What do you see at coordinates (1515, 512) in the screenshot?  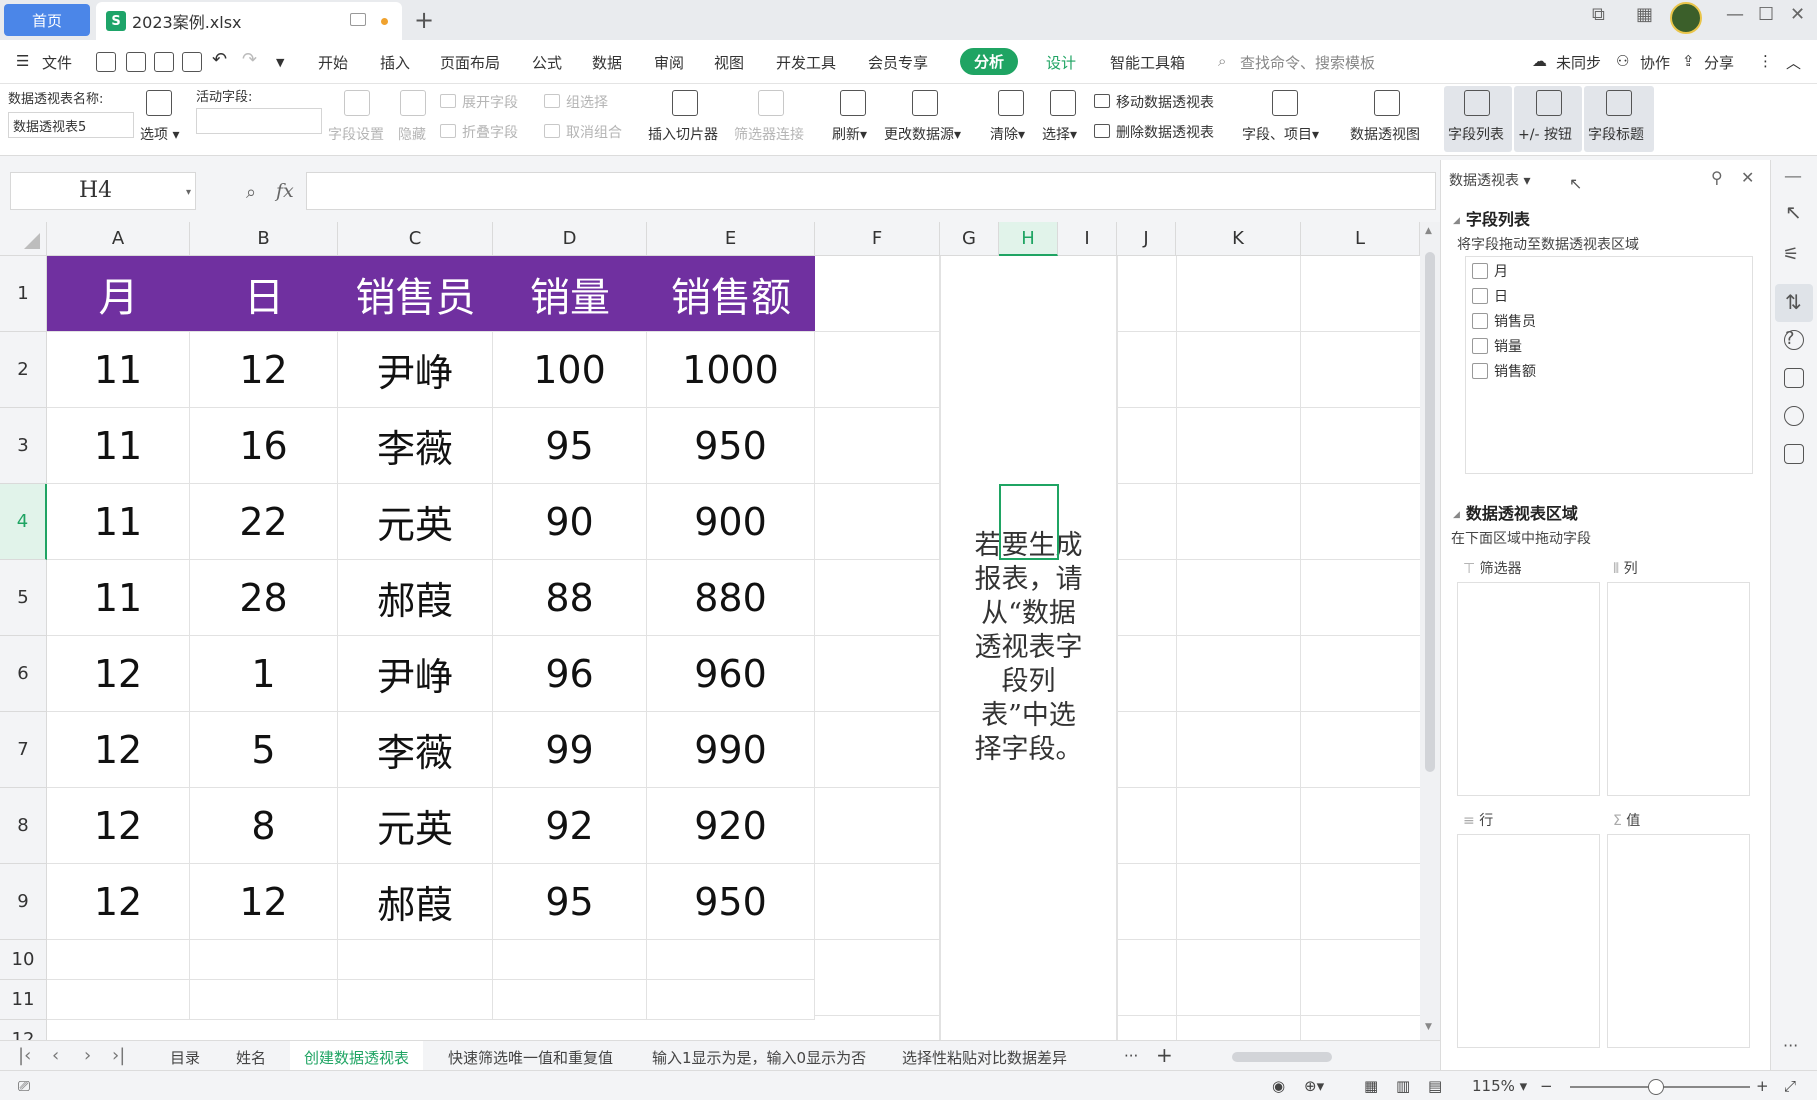 I see `pivot-areas-section-title: 数据透视表区域` at bounding box center [1515, 512].